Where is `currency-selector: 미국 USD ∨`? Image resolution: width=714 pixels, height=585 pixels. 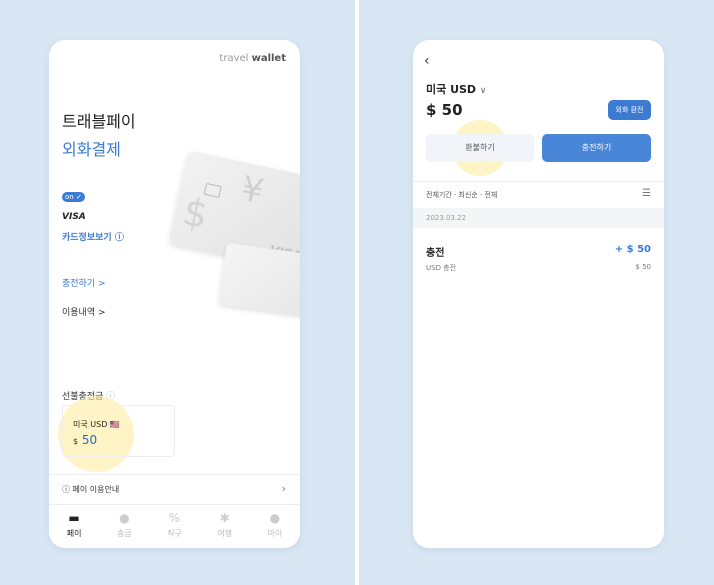
currency-selector: 미국 USD ∨ is located at coordinates (456, 89).